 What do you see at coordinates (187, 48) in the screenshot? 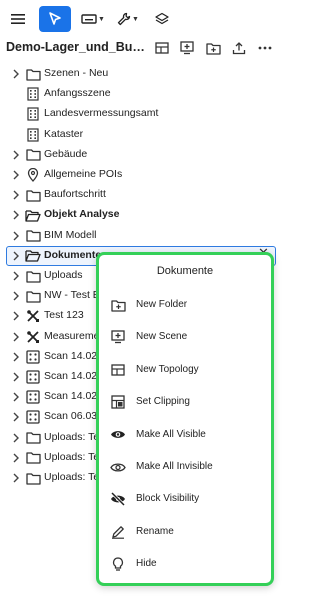
I see `add-scene-button` at bounding box center [187, 48].